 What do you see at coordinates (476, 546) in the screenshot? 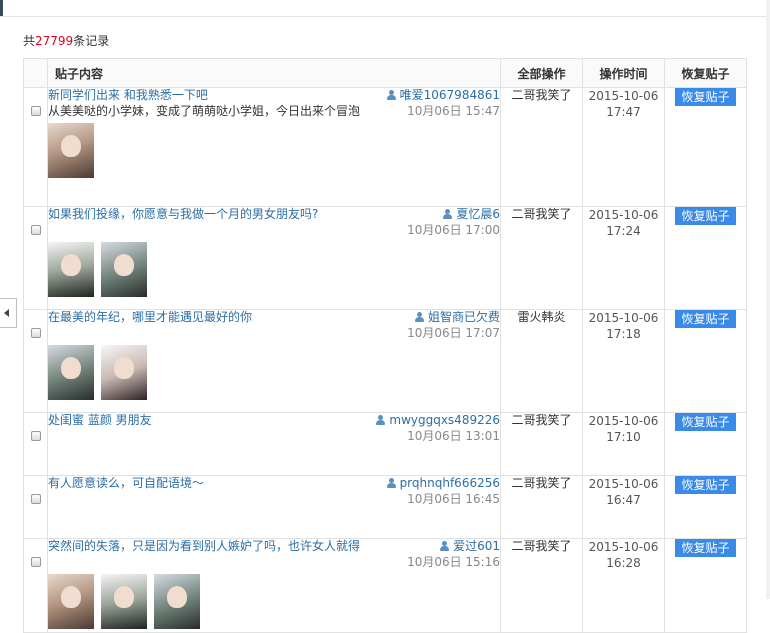
I see `post-author-name: 爱过601` at bounding box center [476, 546].